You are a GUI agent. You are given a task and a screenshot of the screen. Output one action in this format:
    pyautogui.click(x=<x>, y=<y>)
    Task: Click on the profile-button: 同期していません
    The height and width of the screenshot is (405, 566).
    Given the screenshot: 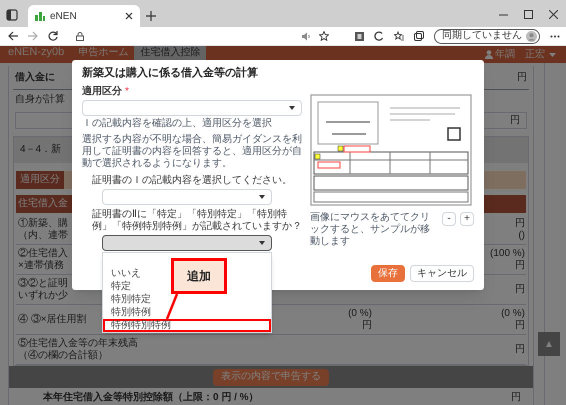 What is the action you would take?
    pyautogui.click(x=487, y=36)
    